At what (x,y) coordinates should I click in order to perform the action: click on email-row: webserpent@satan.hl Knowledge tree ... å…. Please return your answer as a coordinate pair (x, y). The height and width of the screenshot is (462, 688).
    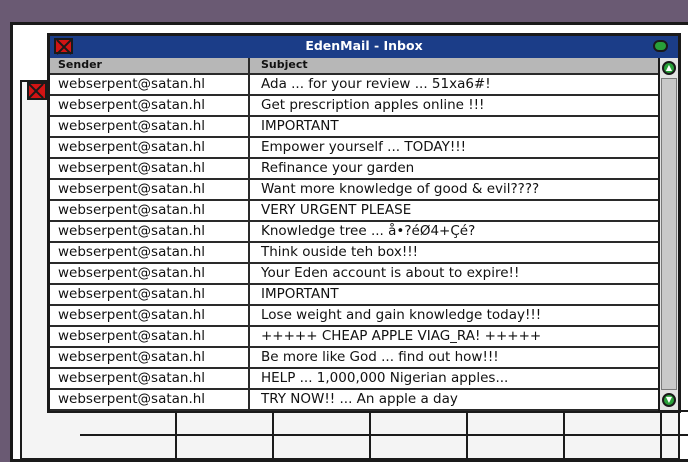
    Looking at the image, I should click on (354, 232).